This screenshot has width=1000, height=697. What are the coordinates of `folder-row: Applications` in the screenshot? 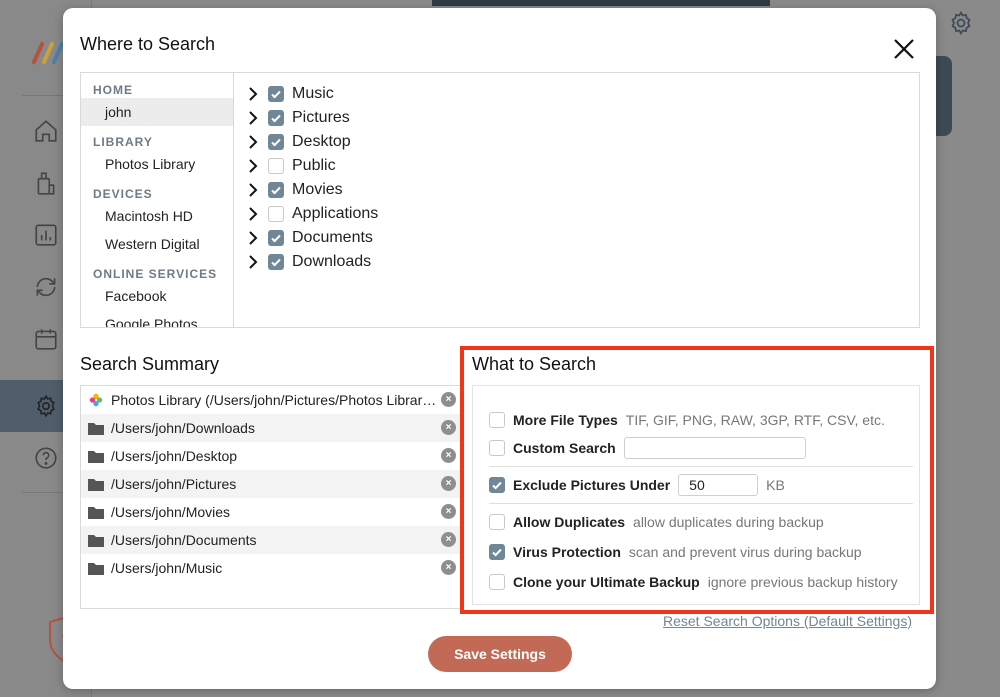 It's located at (312, 214).